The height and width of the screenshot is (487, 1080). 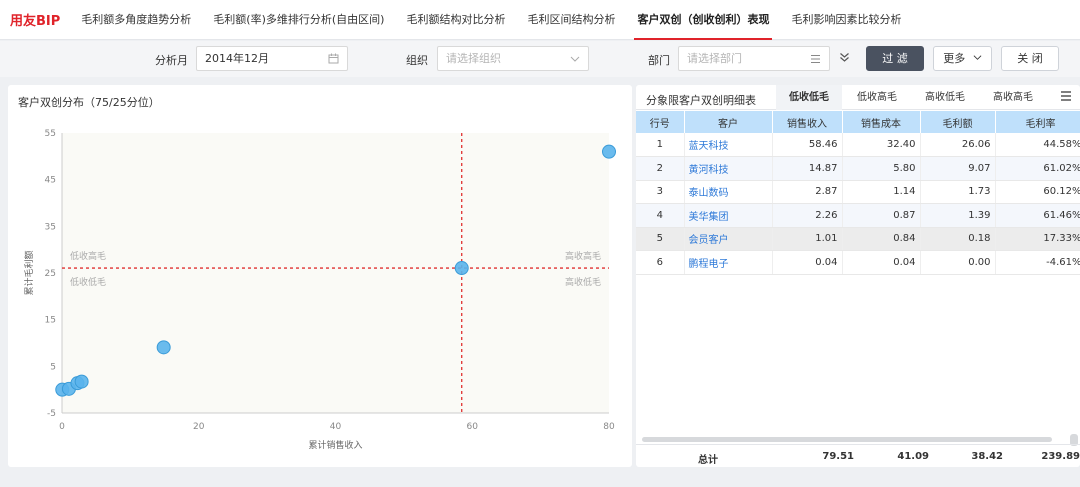 What do you see at coordinates (455, 20) in the screenshot?
I see `tab-margin-structure: 毛利额结构对比分析` at bounding box center [455, 20].